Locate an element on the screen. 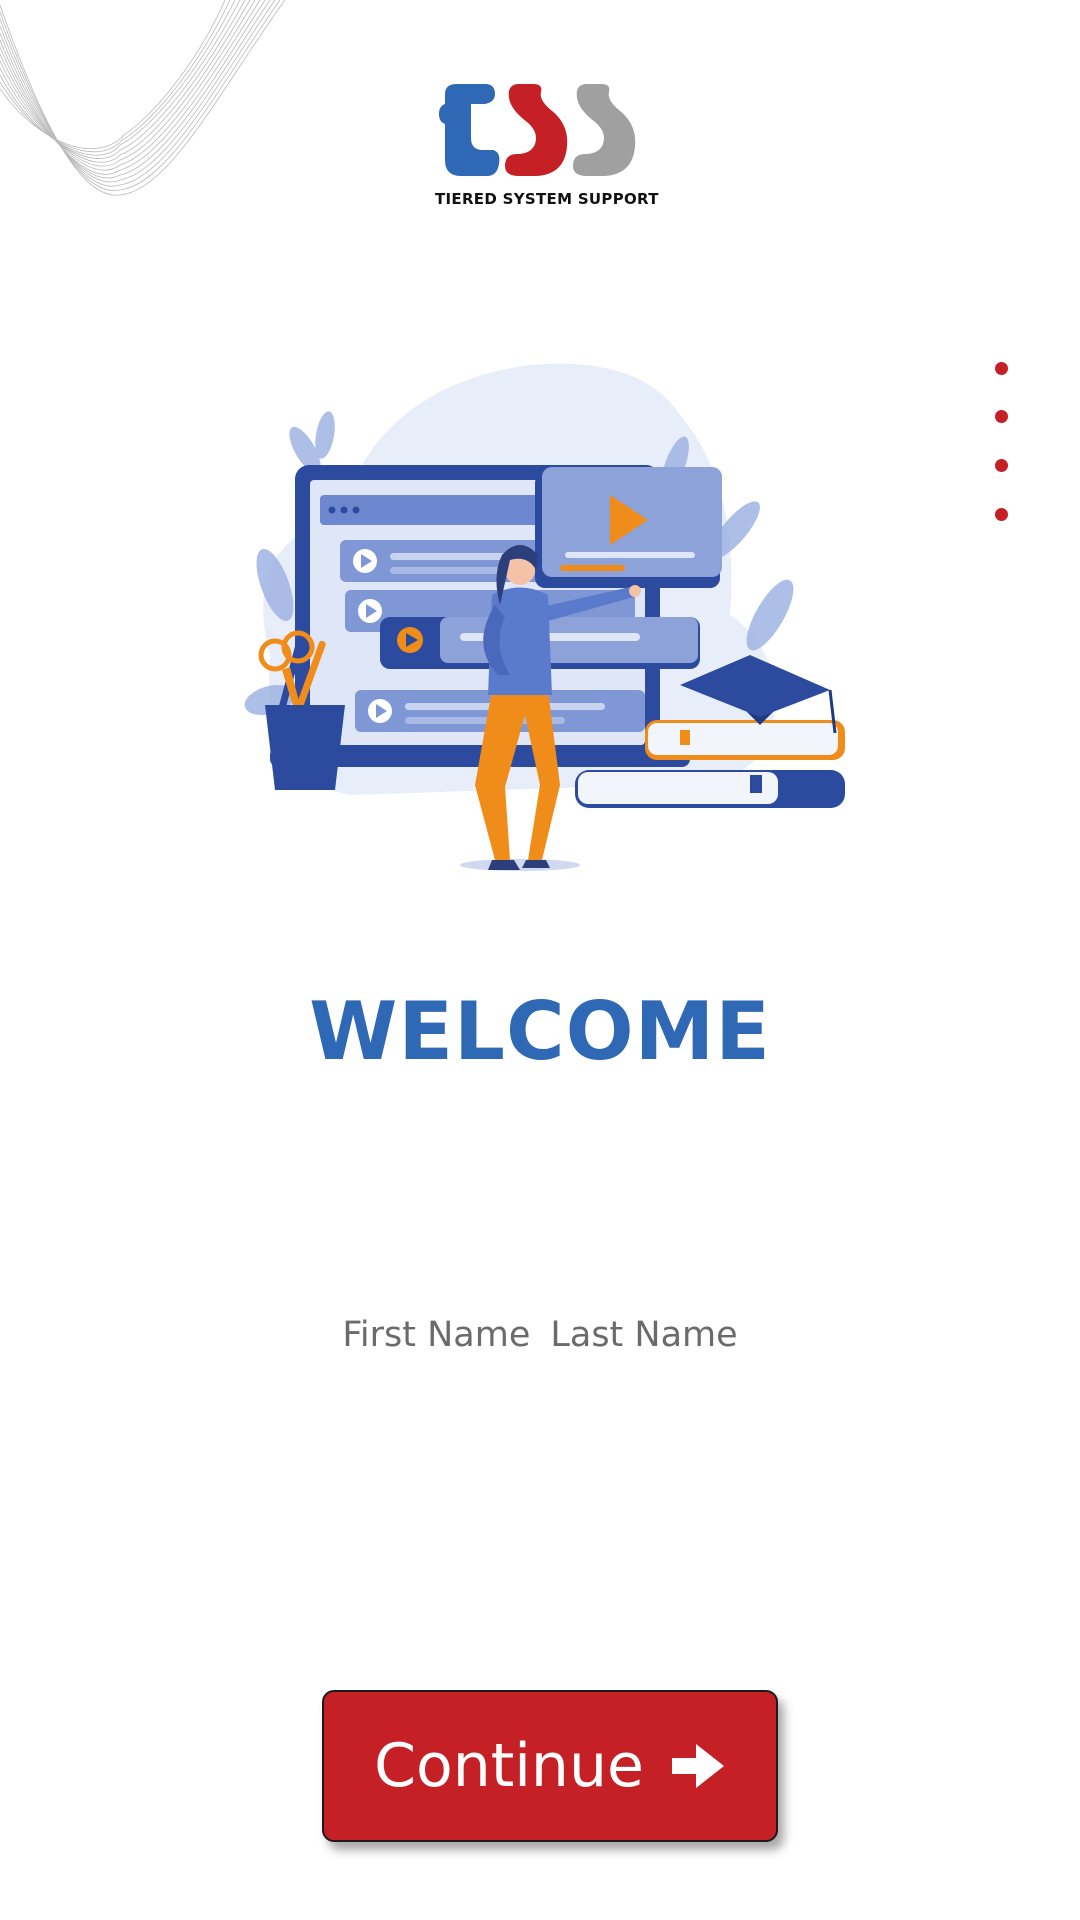  continue-button: Continue is located at coordinates (550, 1766).